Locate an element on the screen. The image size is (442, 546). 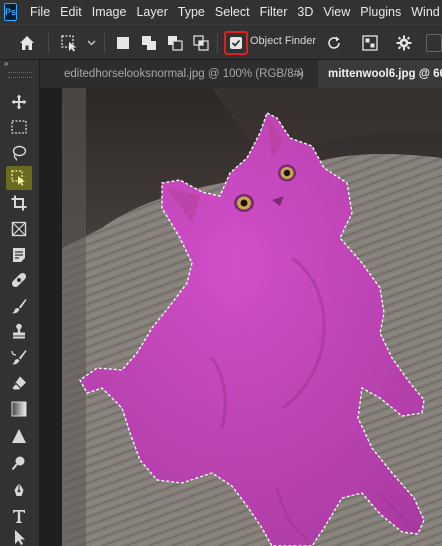
show-all-objects-button is located at coordinates (370, 43).